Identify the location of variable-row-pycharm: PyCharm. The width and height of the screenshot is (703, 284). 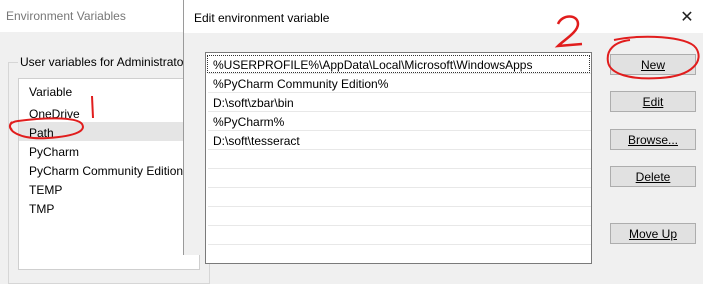
(54, 152).